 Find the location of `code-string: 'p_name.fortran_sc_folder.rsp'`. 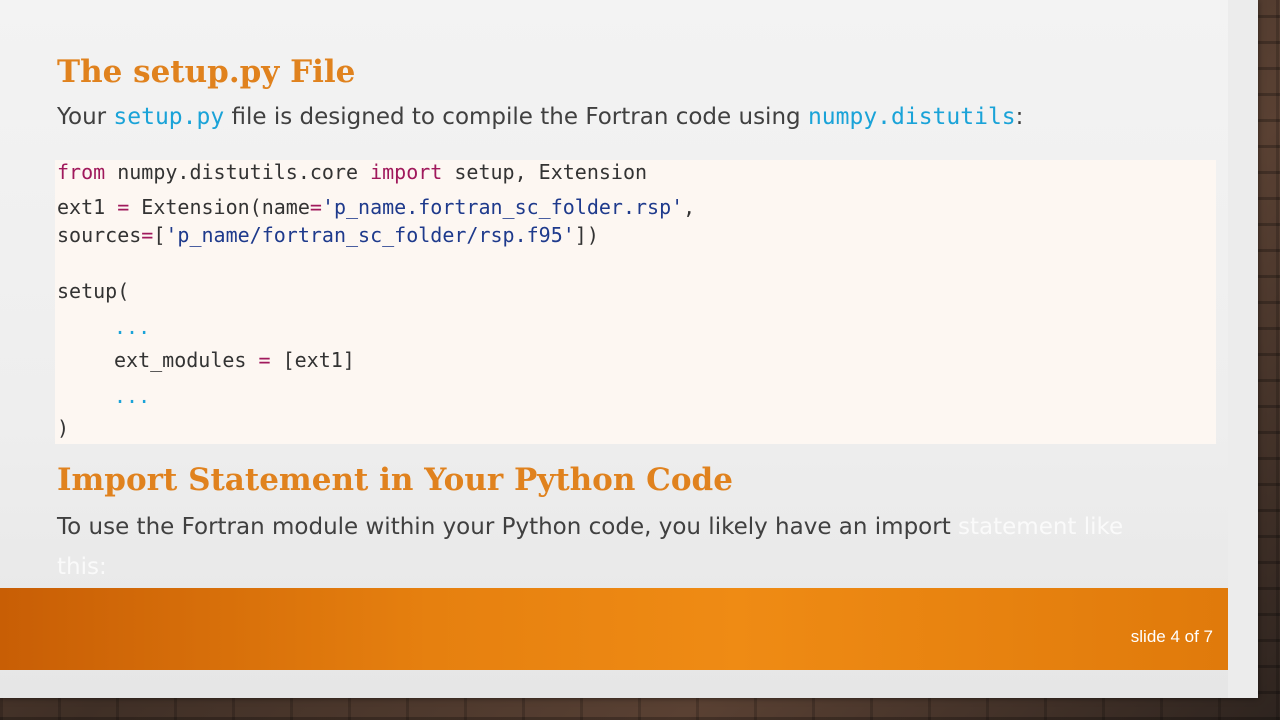

code-string: 'p_name.fortran_sc_folder.rsp' is located at coordinates (502, 207).